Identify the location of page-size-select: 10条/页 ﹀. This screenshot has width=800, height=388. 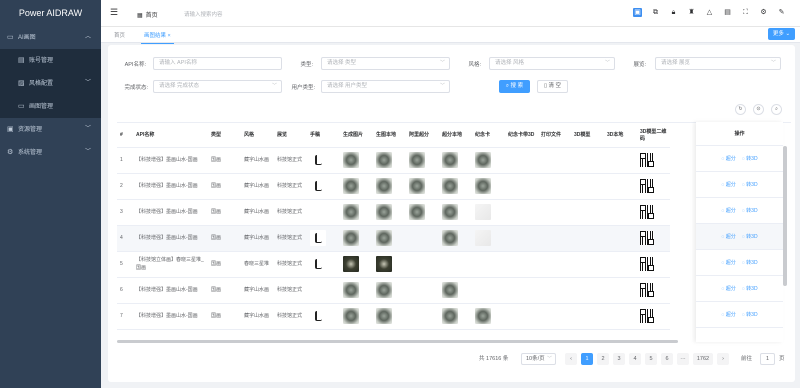
(538, 359).